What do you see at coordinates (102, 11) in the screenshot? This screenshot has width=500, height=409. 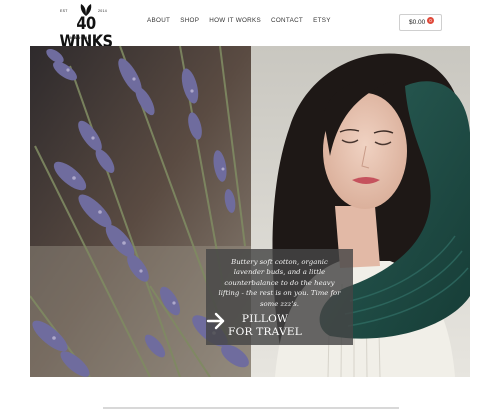 I see `logo-year-text: 2014` at bounding box center [102, 11].